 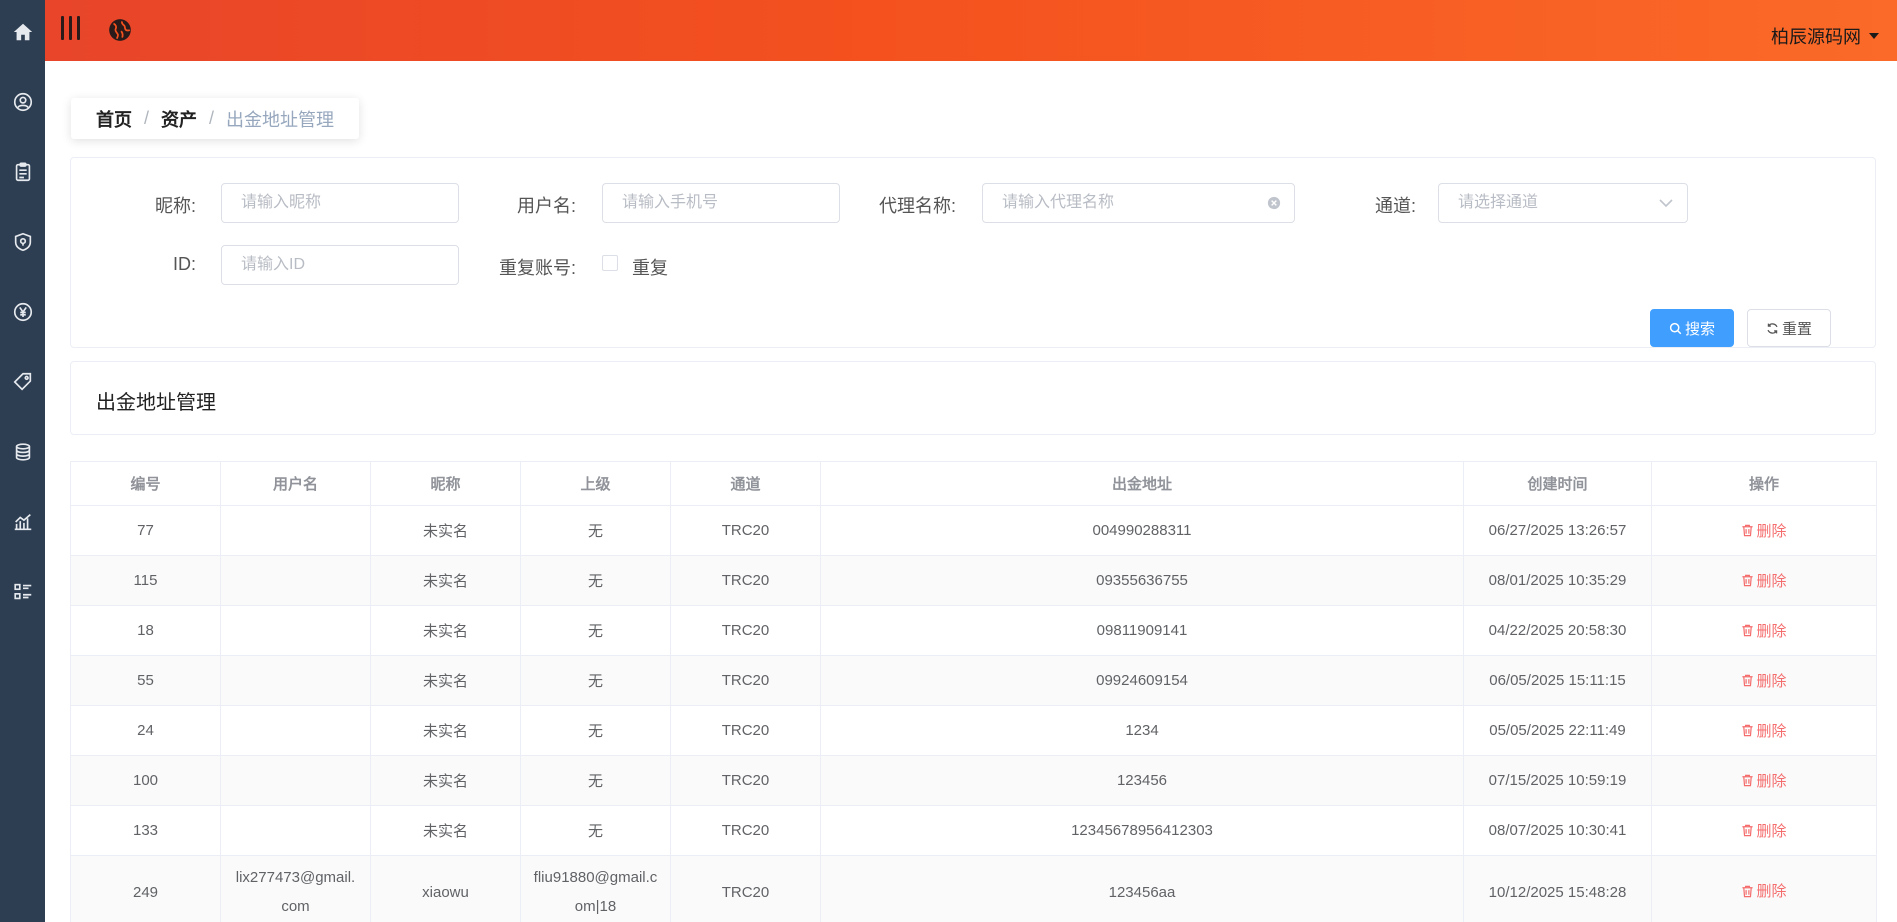 I want to click on nickname-label: 昵称:, so click(x=175, y=206).